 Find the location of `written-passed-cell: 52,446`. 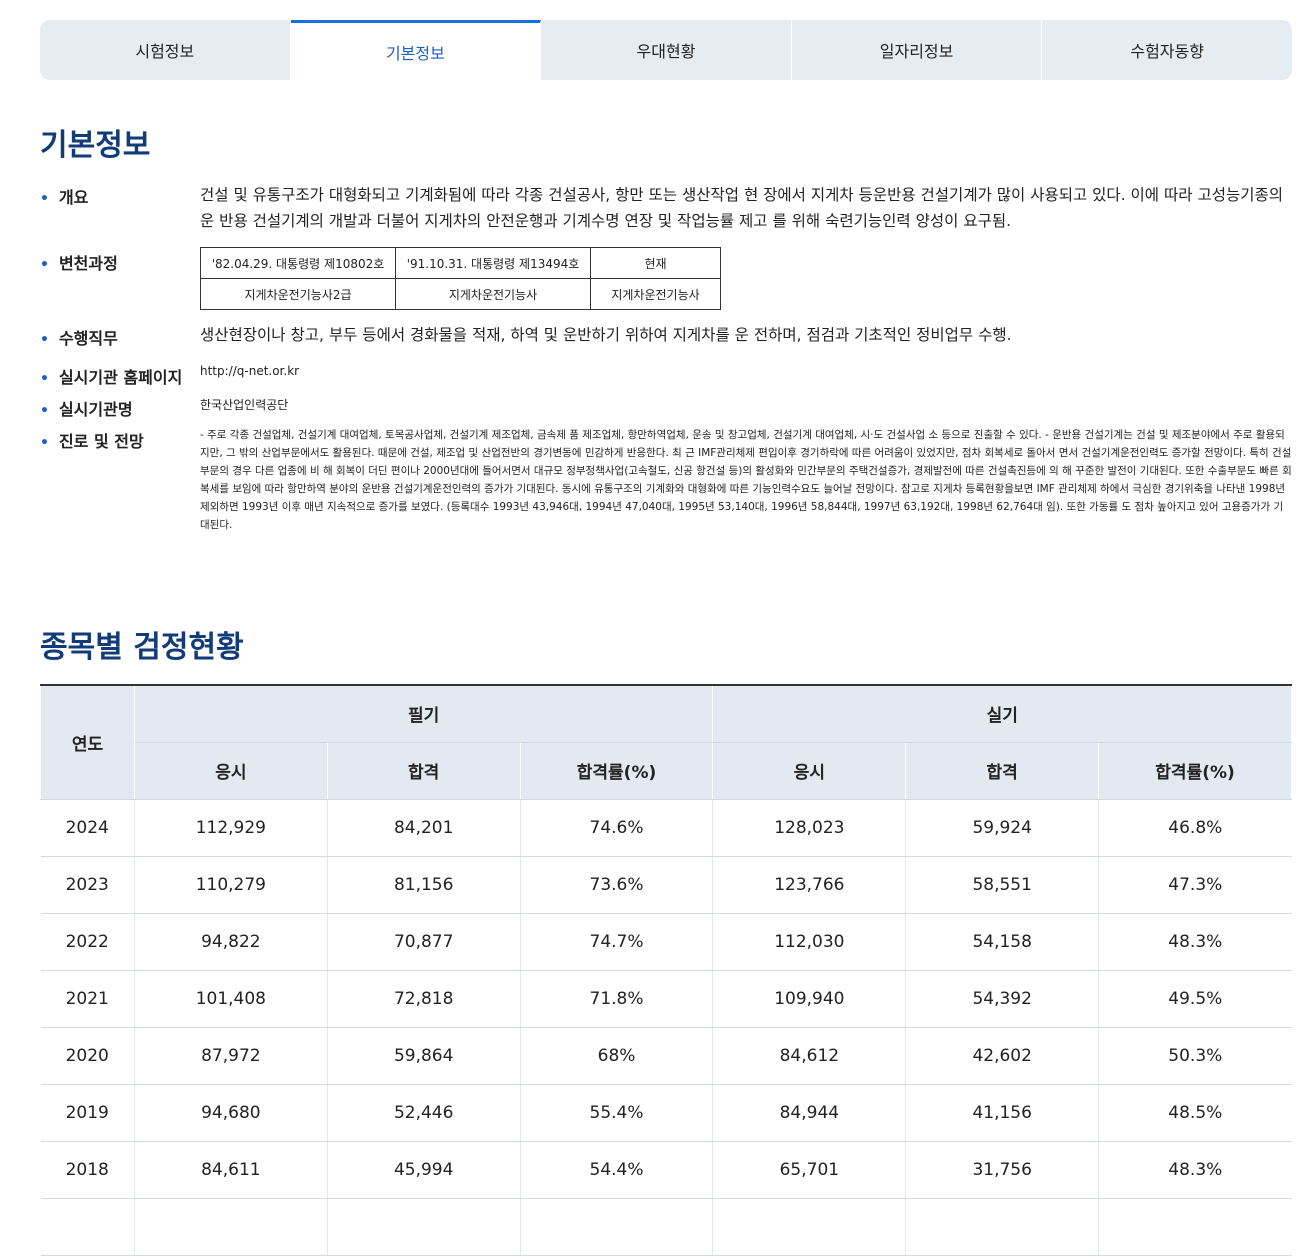

written-passed-cell: 52,446 is located at coordinates (424, 1113).